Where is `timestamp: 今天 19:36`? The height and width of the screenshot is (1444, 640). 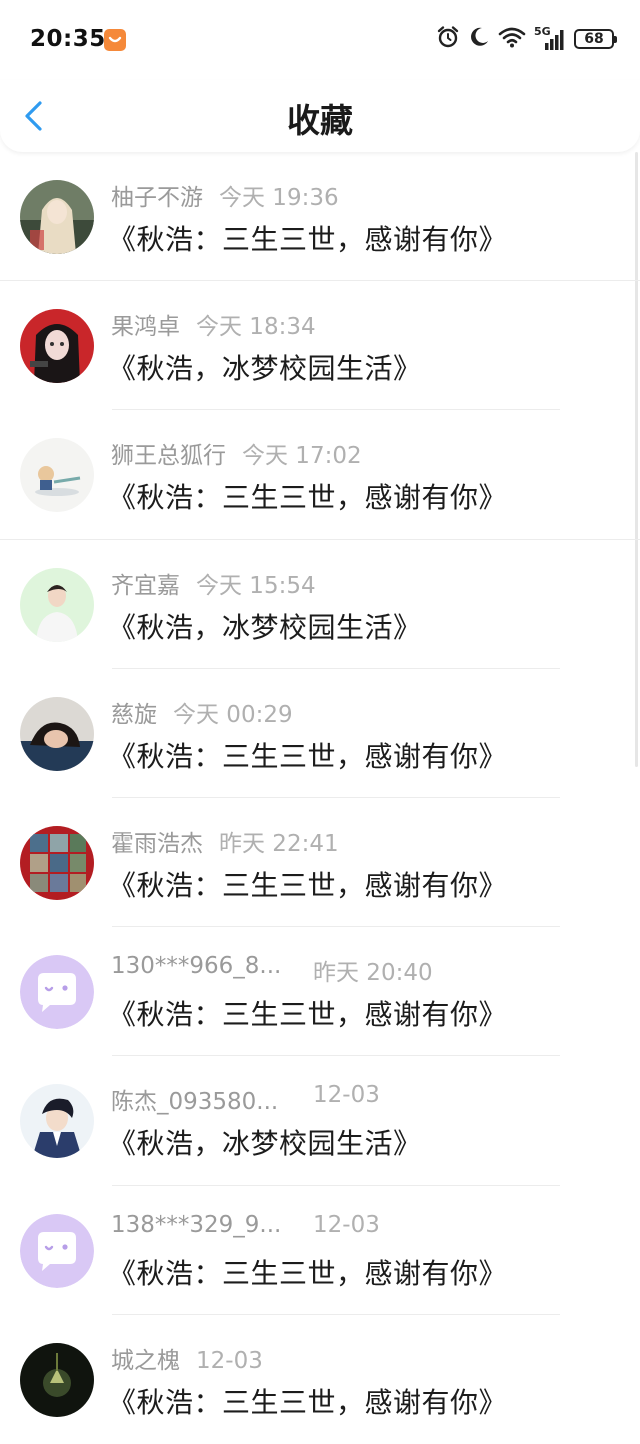 timestamp: 今天 19:36 is located at coordinates (279, 198).